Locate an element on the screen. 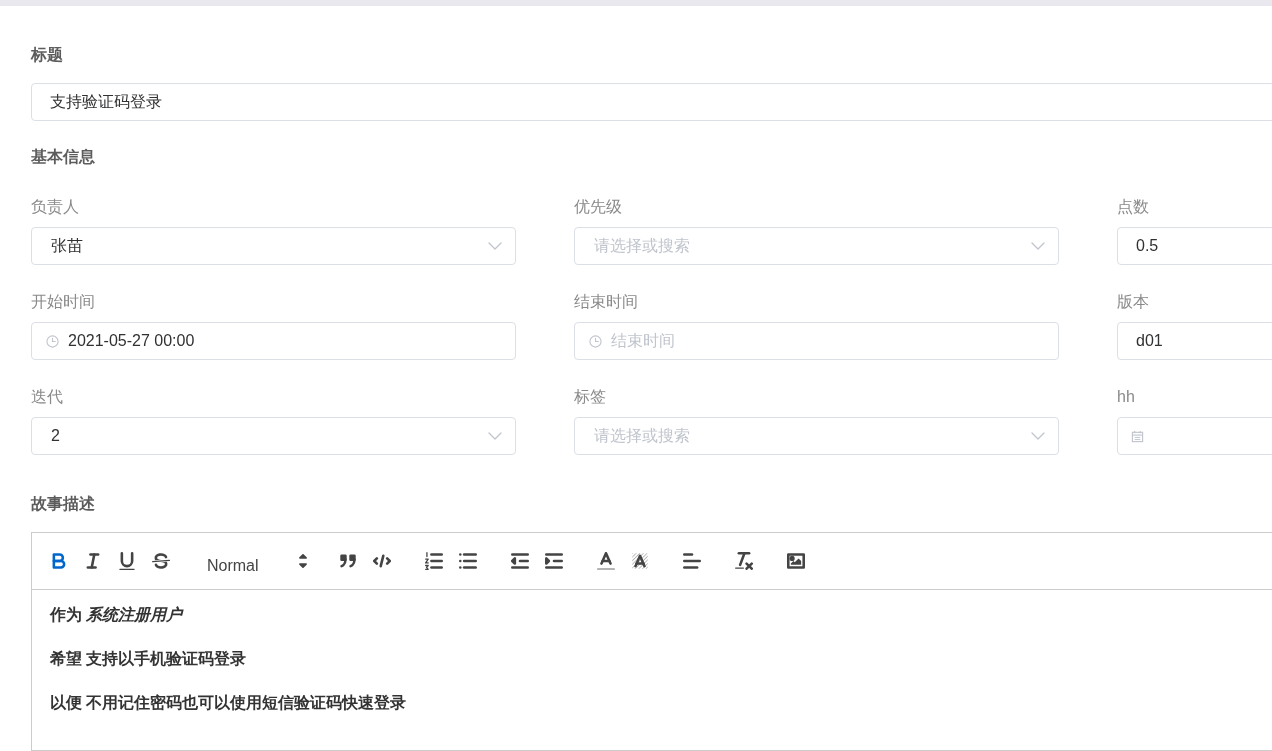 The width and height of the screenshot is (1272, 751). paragraph: 希望 支持以手机验证码登录 is located at coordinates (148, 659).